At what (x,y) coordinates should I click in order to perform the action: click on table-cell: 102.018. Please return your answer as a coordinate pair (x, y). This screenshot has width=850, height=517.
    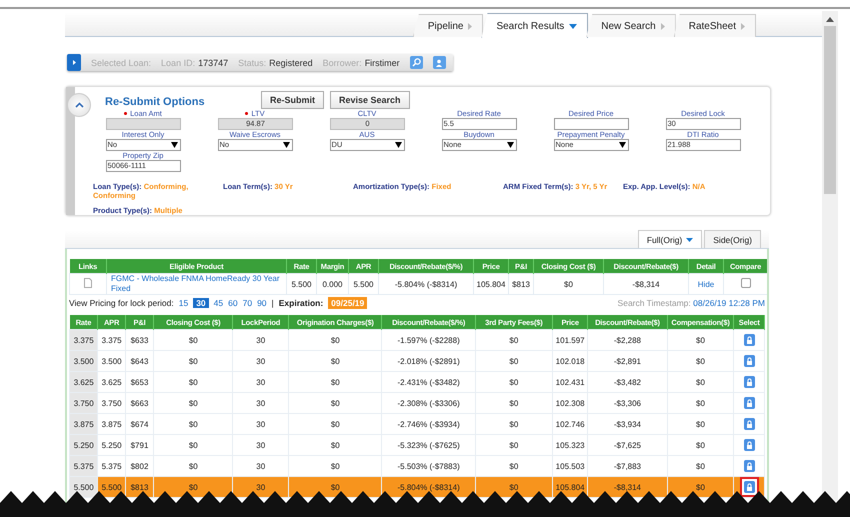
    Looking at the image, I should click on (570, 361).